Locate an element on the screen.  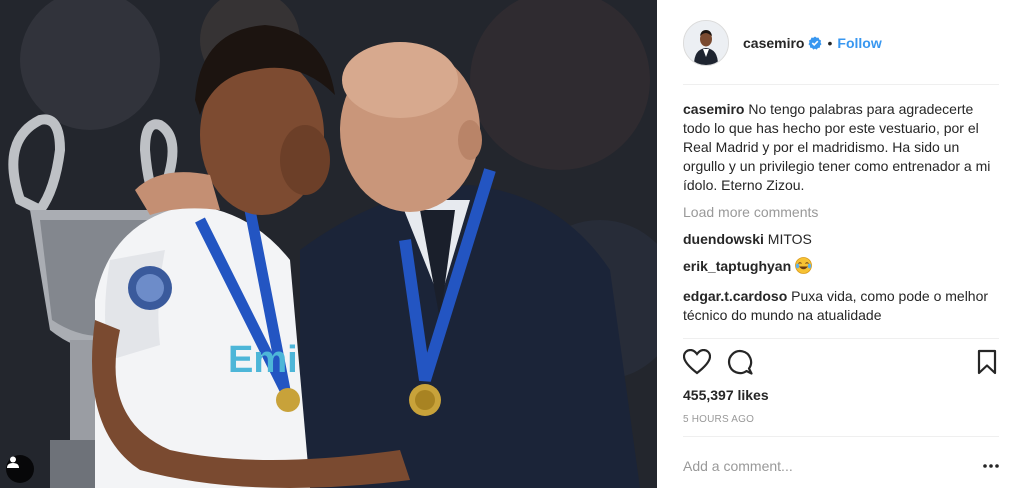
grinning-tears-emoji-icon is located at coordinates (803, 268).